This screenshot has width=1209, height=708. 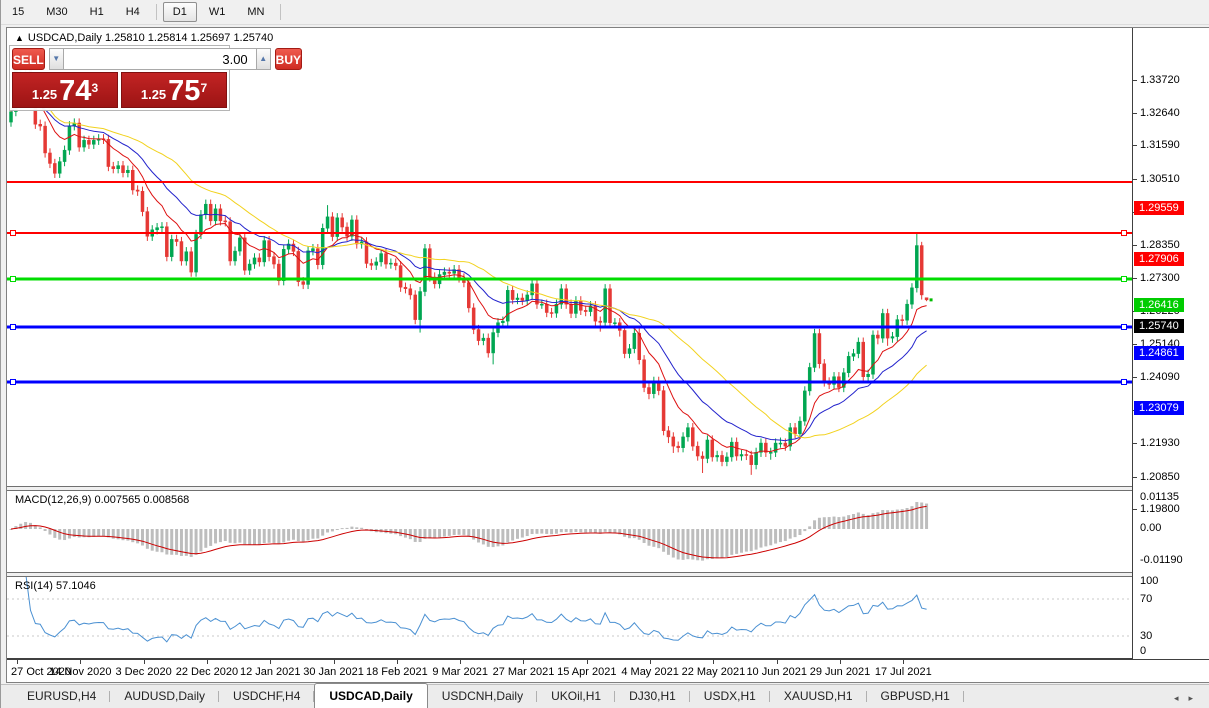 What do you see at coordinates (605, 12) in the screenshot?
I see `timeframe-toolbar: 15 M30 H1 H4 D1 W1 MN` at bounding box center [605, 12].